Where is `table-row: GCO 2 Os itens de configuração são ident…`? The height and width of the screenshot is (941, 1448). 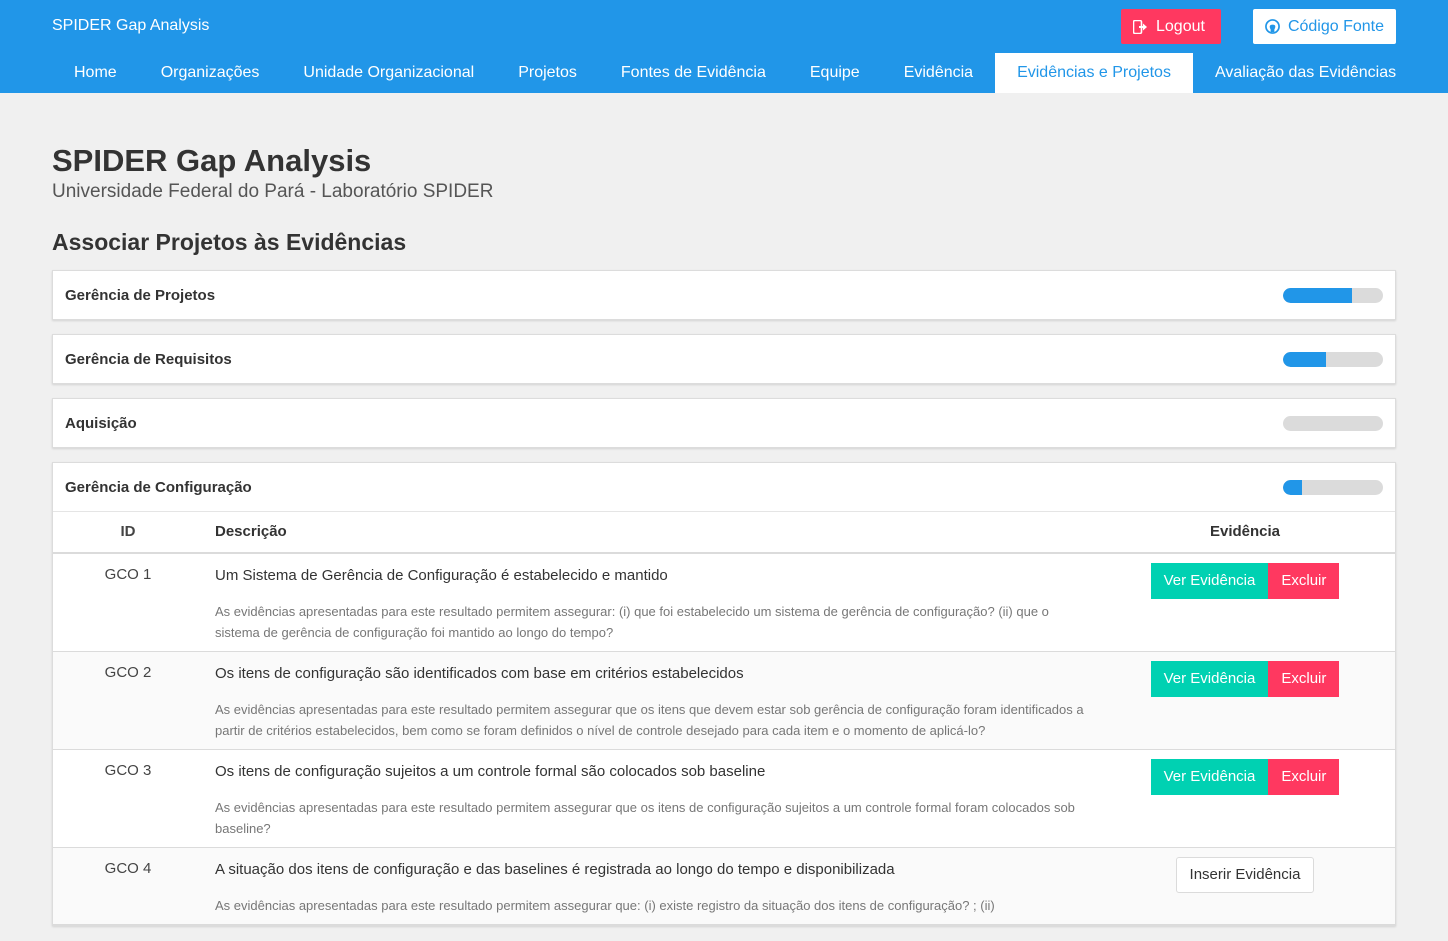 table-row: GCO 2 Os itens de configuração são ident… is located at coordinates (724, 700).